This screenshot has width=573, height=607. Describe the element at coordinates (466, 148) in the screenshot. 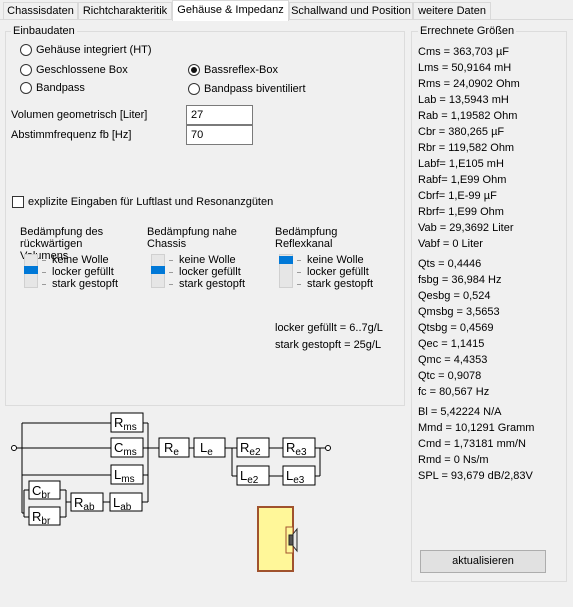

I see `result-line: Rbr = 119,582 Ohm` at that location.